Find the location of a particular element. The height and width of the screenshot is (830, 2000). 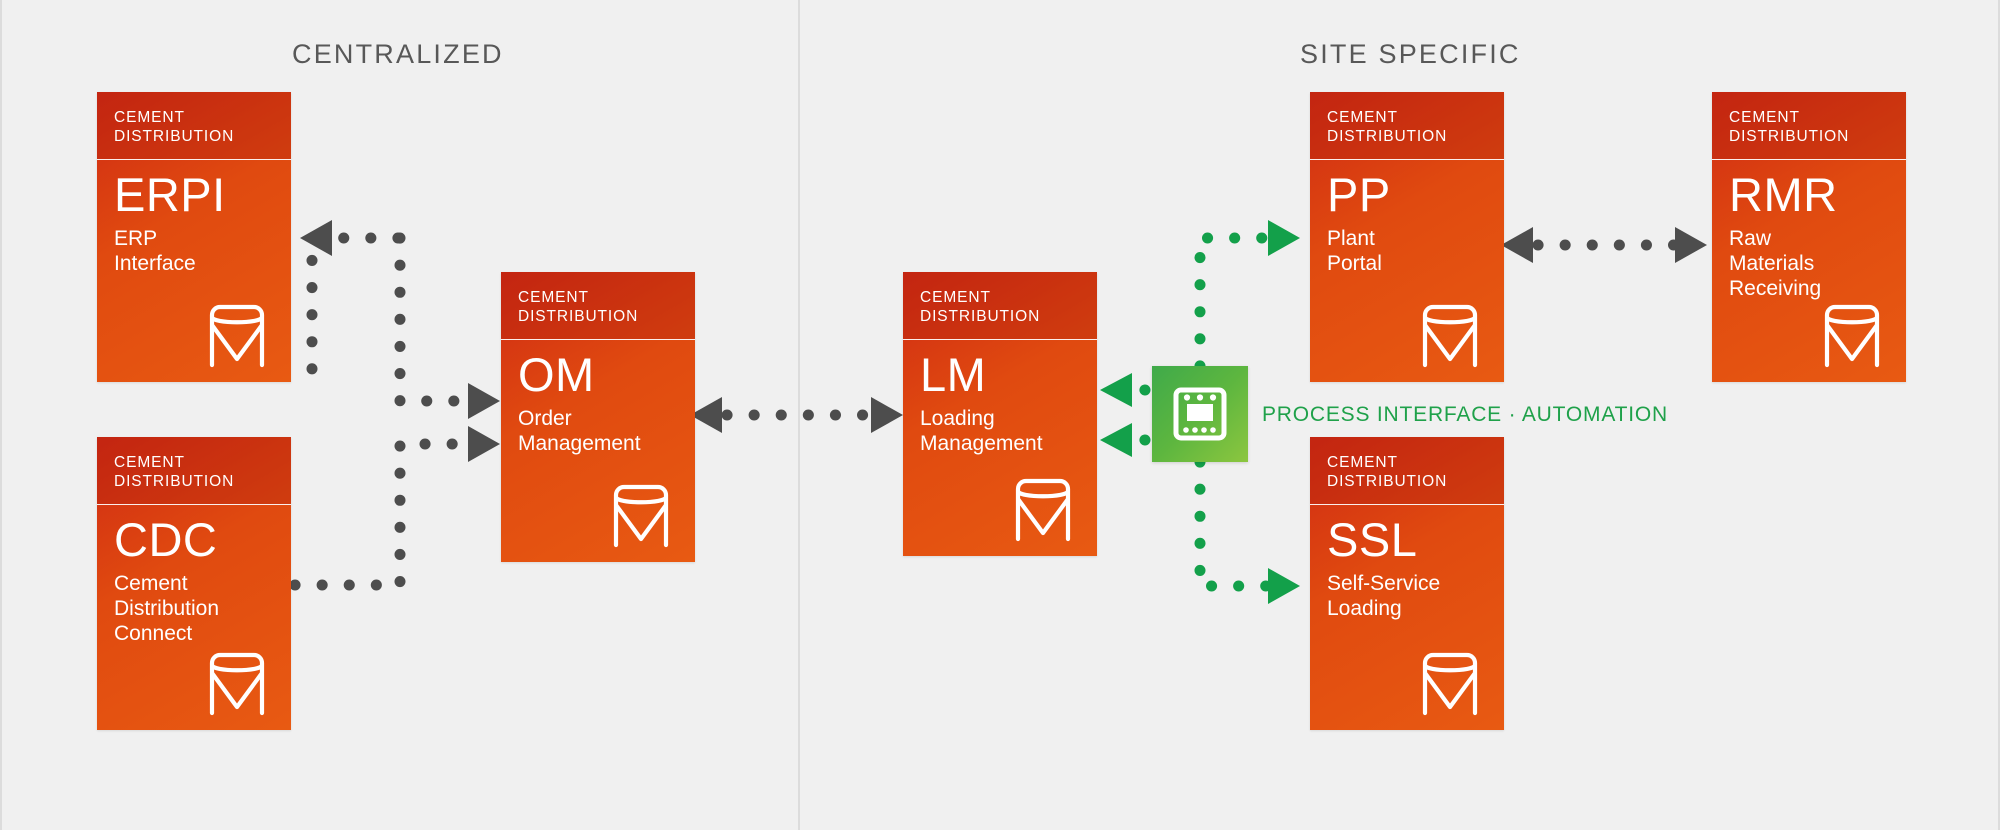

card-pp-abbr: PP is located at coordinates (1359, 194).